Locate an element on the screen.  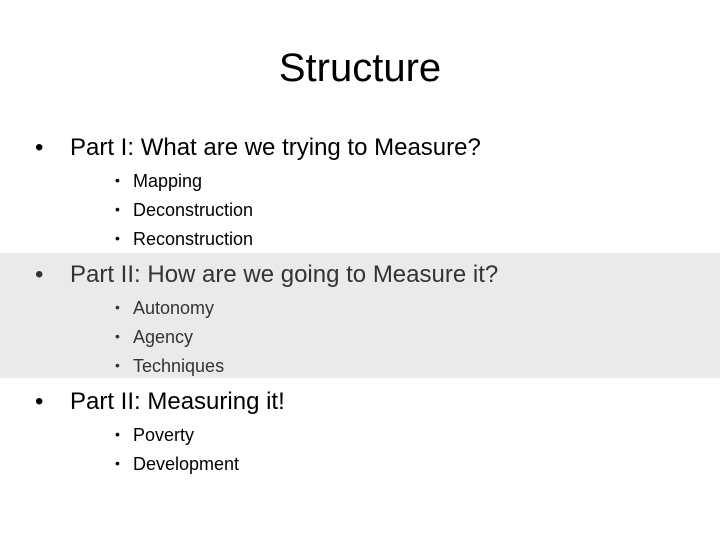
item-label: Agency is located at coordinates (163, 337).